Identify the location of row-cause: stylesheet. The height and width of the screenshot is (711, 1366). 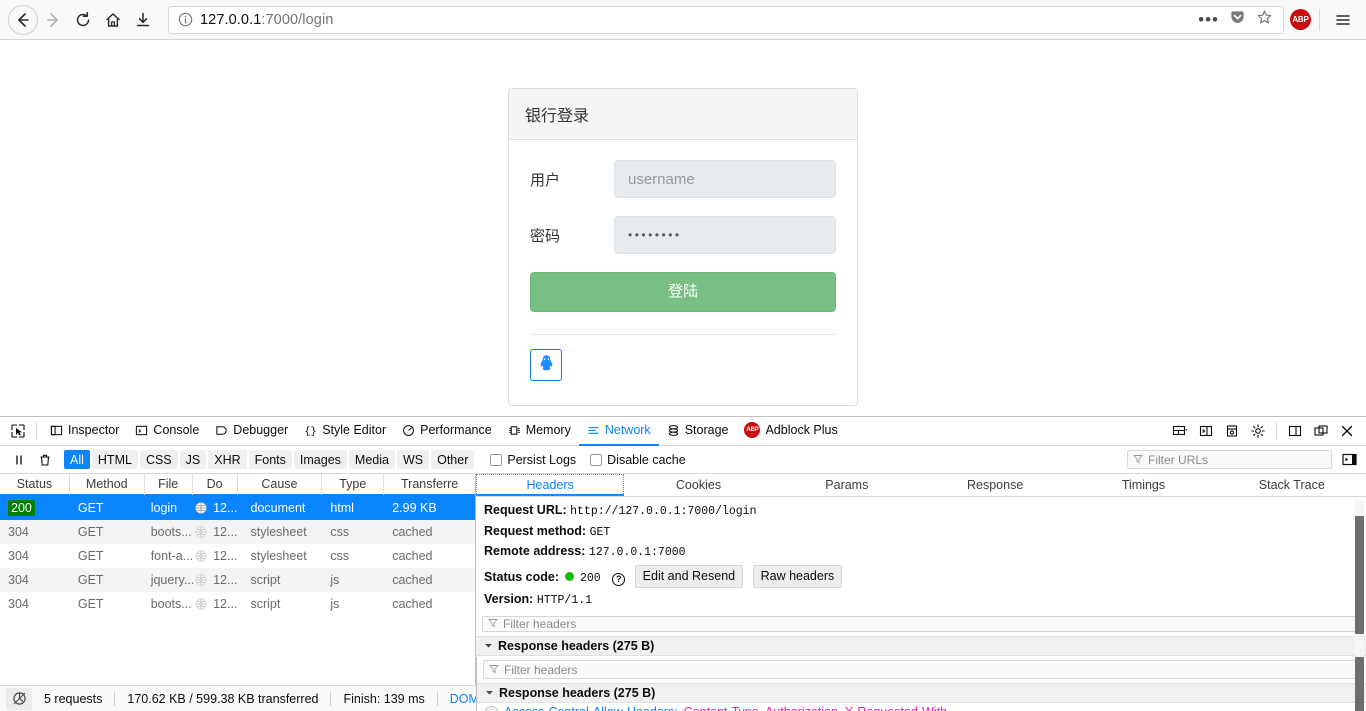
(278, 556).